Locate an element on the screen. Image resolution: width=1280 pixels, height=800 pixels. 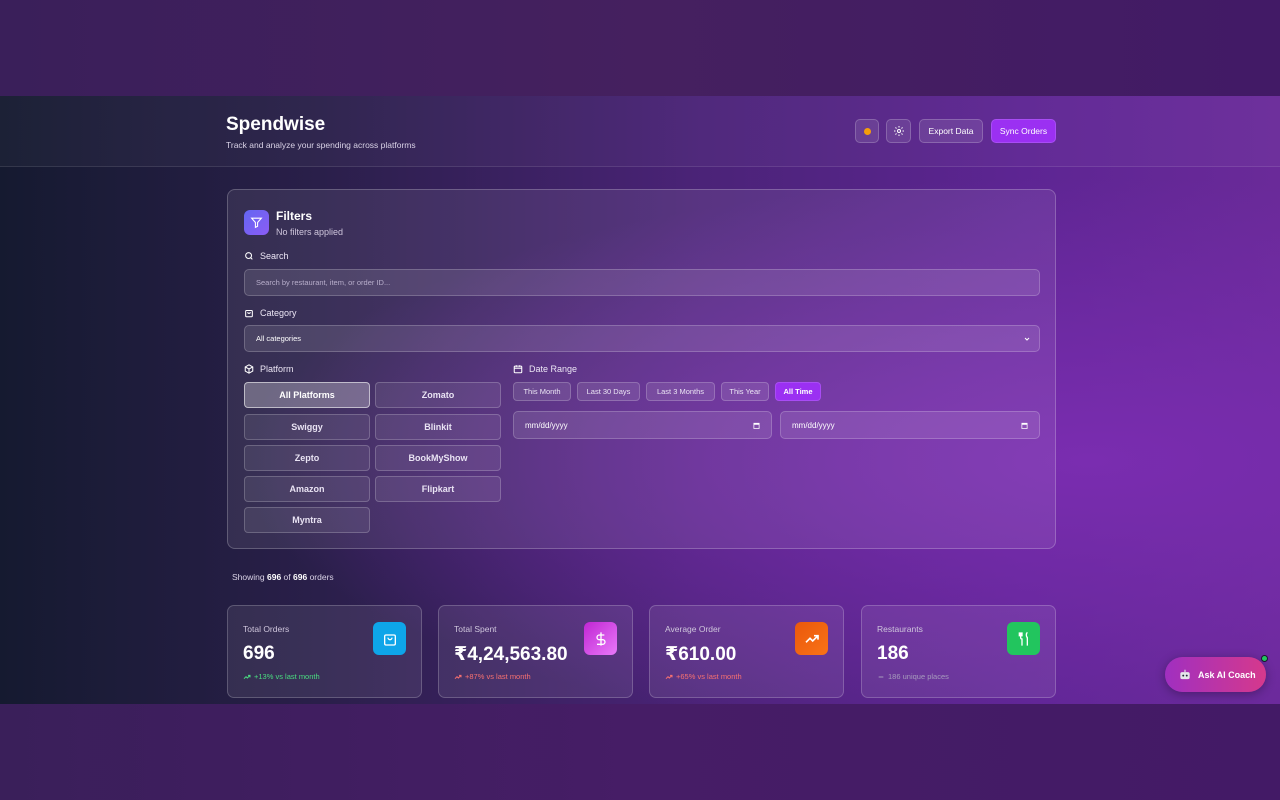
trending-up-icon is located at coordinates (811, 638).